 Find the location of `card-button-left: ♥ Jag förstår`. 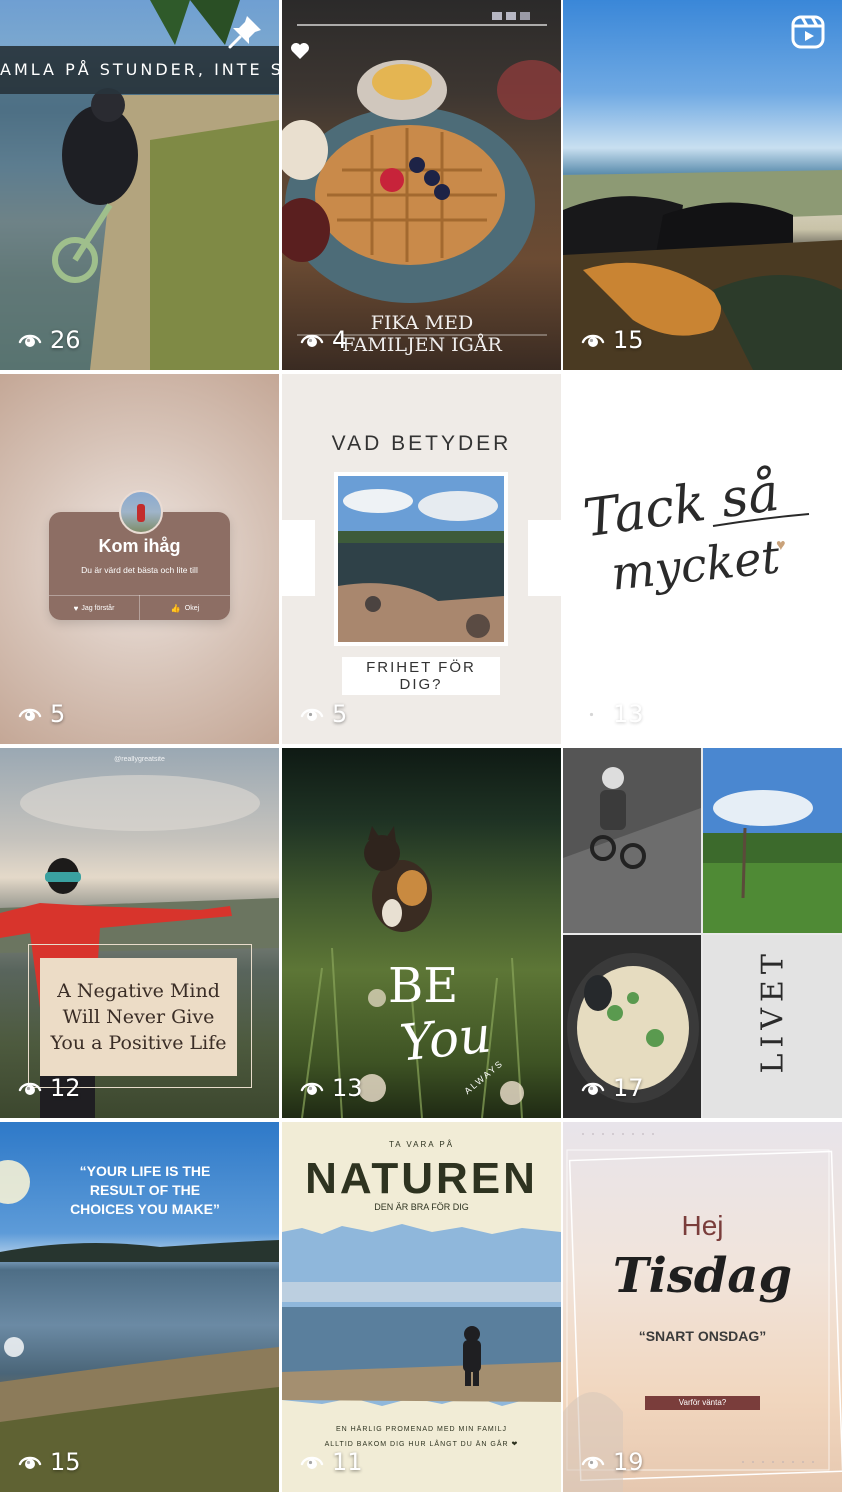

card-button-left: ♥ Jag förstår is located at coordinates (94, 608).